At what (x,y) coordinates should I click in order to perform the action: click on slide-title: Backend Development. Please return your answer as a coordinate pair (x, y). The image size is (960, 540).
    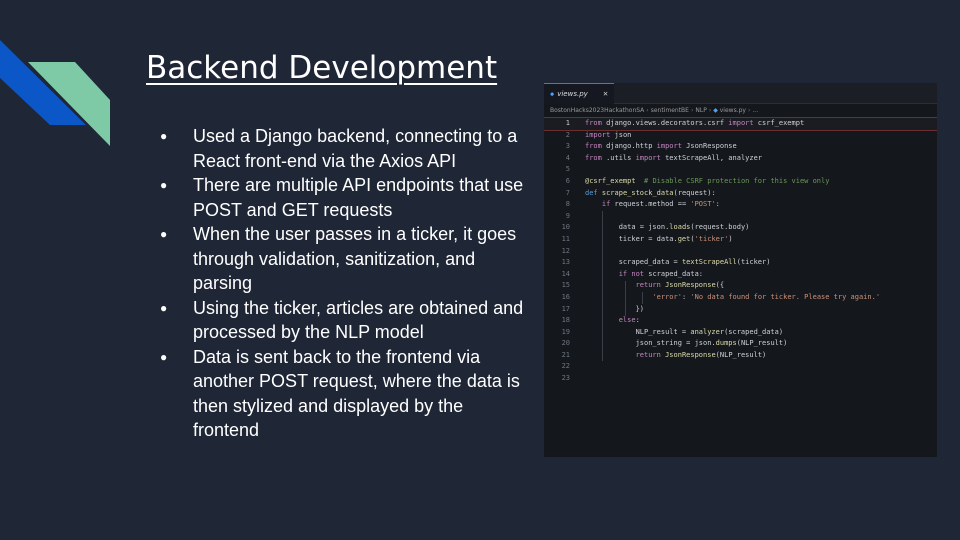
    Looking at the image, I should click on (322, 68).